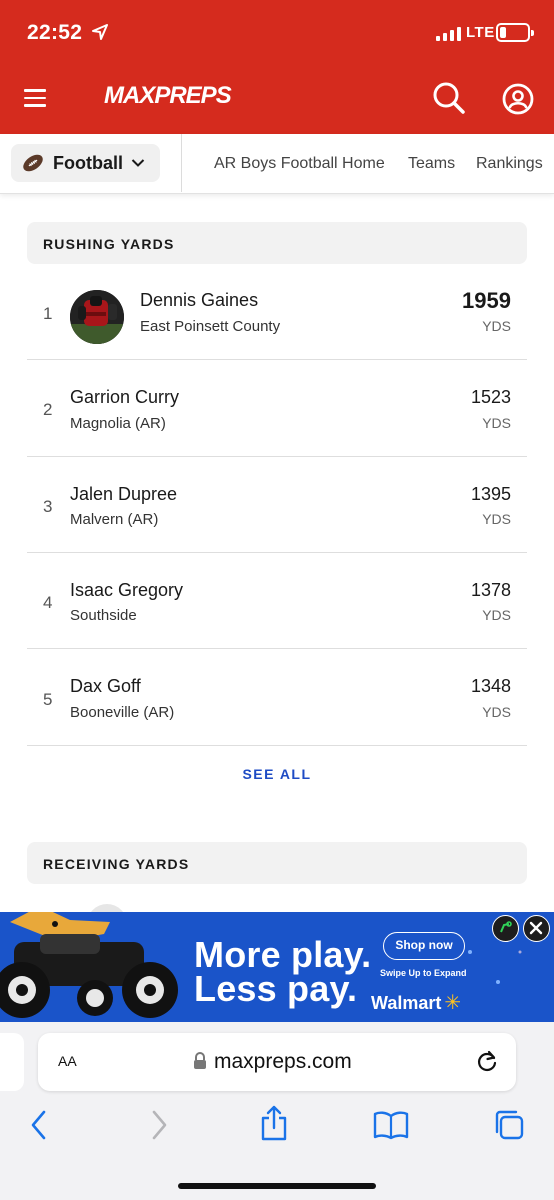 Image resolution: width=554 pixels, height=1200 pixels. I want to click on leaderboard-row: 5 Dax Goff Booneville (AR) 1348 YDS, so click(277, 698).